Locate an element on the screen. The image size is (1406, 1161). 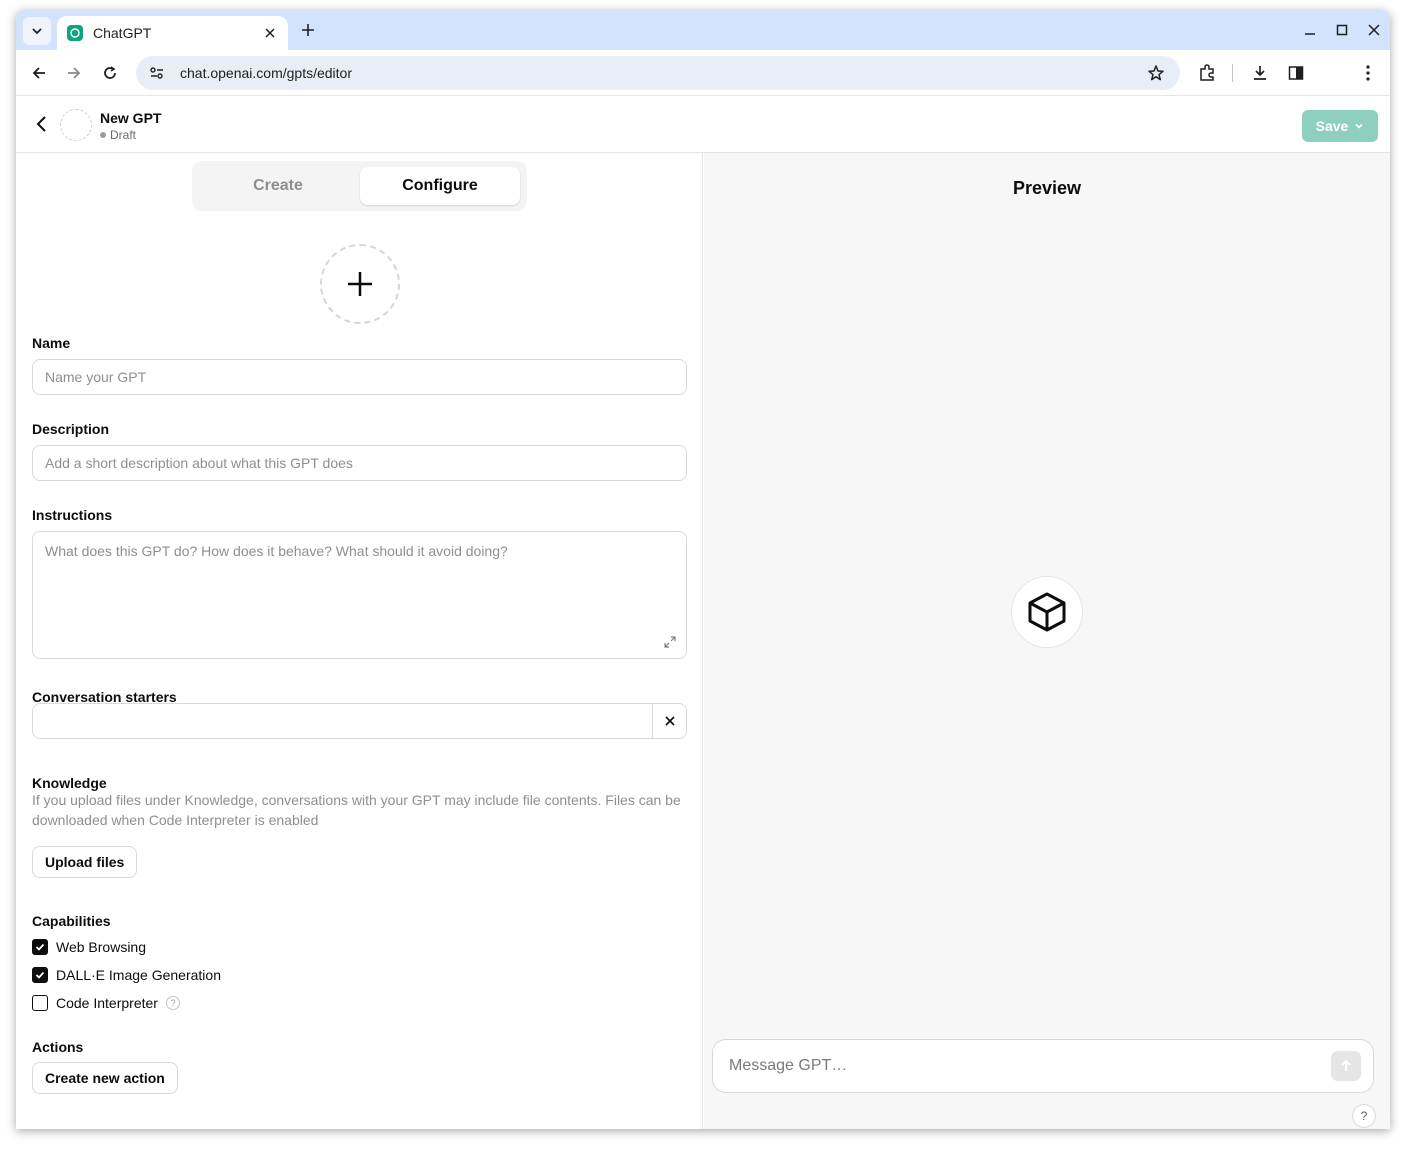
capability-web-browsing: Web Browsing is located at coordinates (89, 947).